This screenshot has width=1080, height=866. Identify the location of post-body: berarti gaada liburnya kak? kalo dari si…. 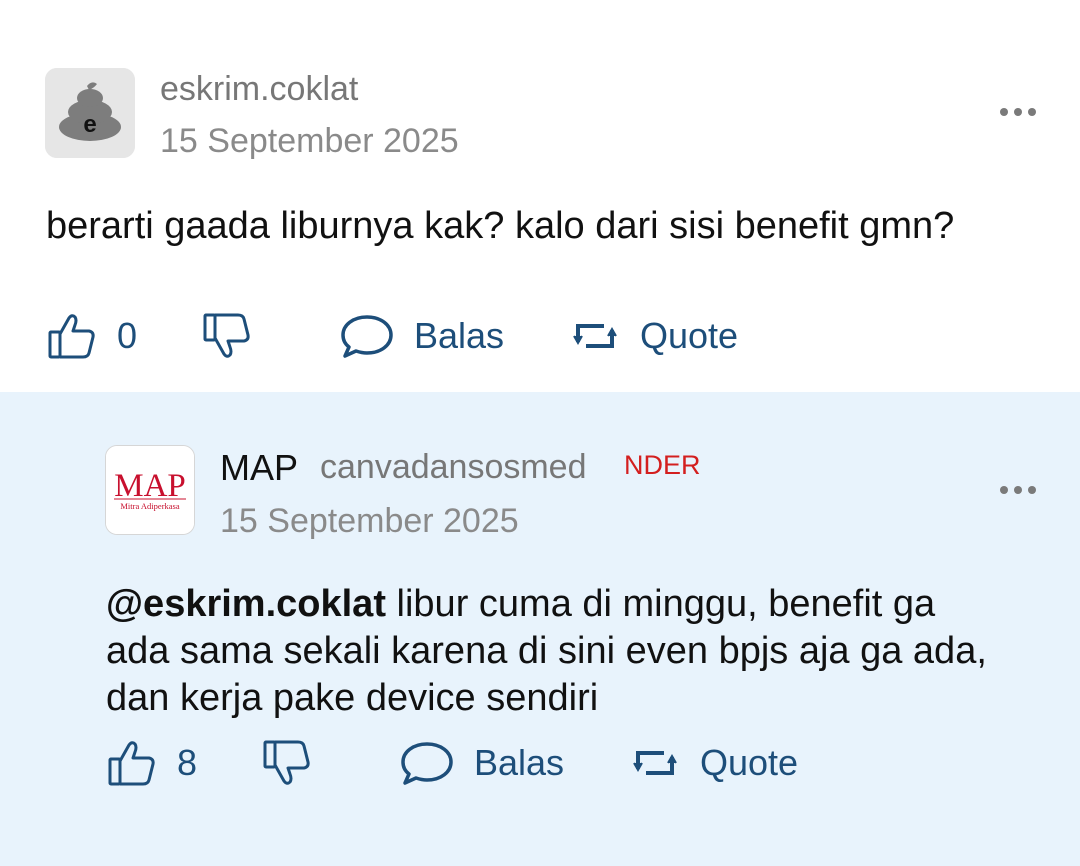
(500, 226).